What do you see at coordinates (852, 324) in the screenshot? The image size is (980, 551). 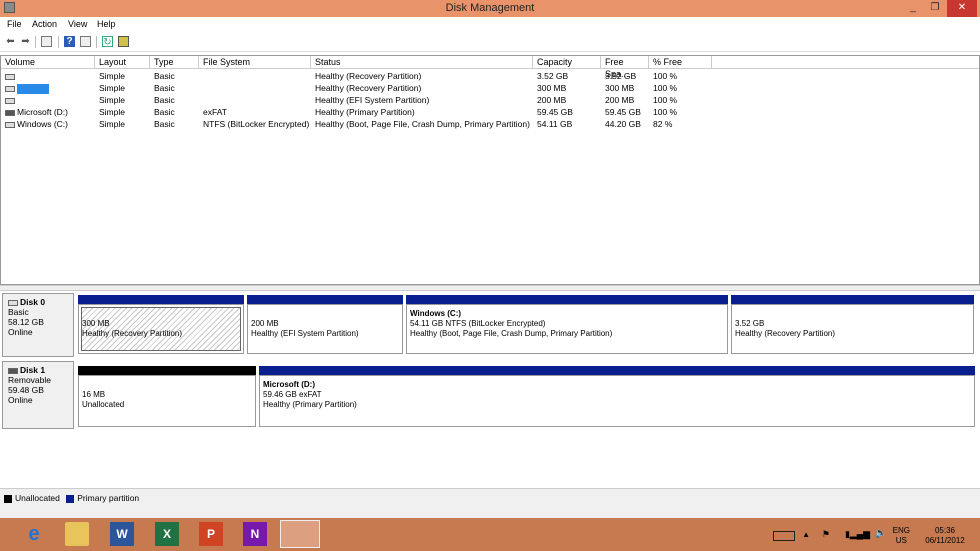 I see `partition-recovery-3-52gb: 3.52 GB Healthy (Recovery Partition)` at bounding box center [852, 324].